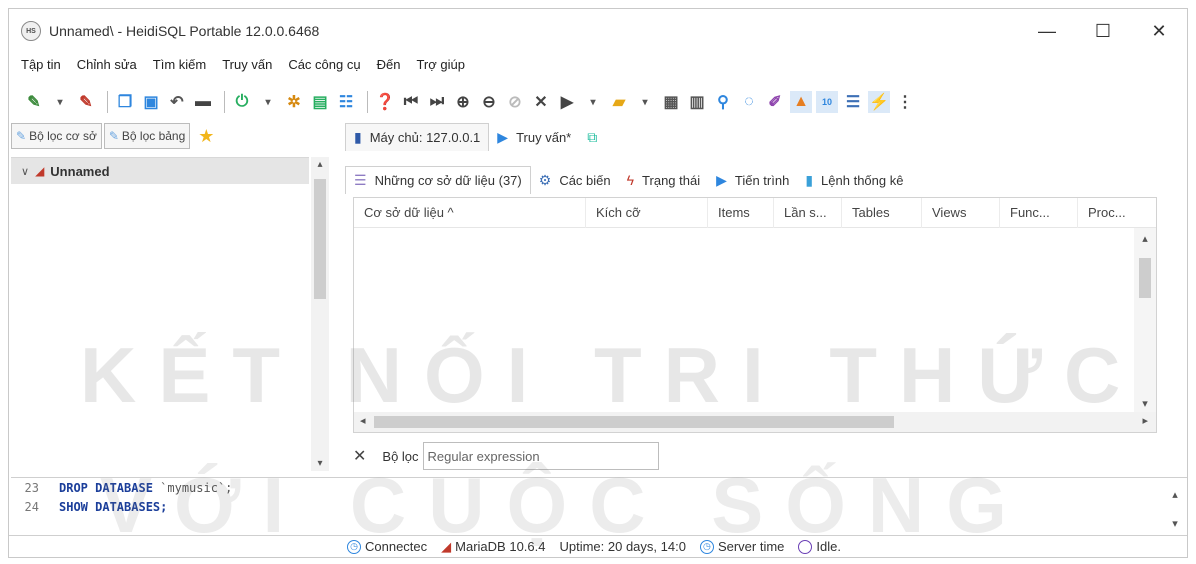 The image size is (1196, 564). What do you see at coordinates (470, 212) in the screenshot?
I see `column-header-database: Cơ sở dữ liệu ^` at bounding box center [470, 212].